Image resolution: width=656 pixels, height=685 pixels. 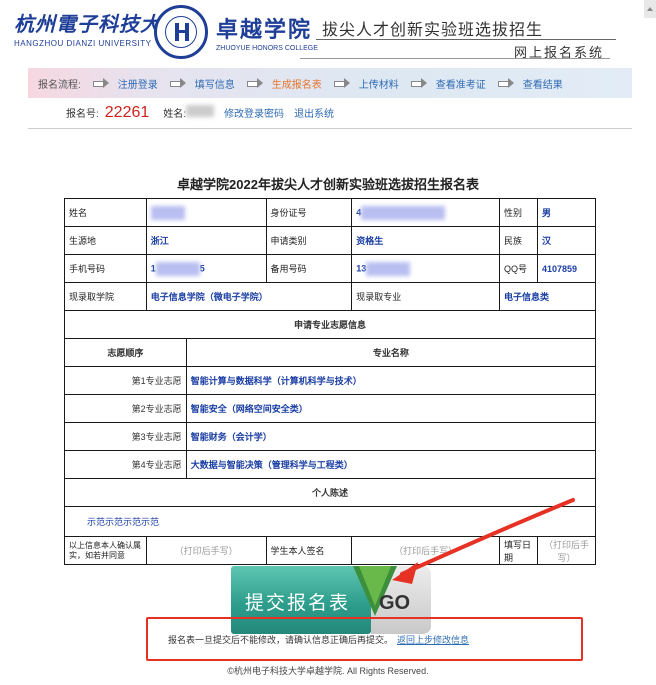 I want to click on table-row: 姓名 身份证号 4 性别 男, so click(x=330, y=212).